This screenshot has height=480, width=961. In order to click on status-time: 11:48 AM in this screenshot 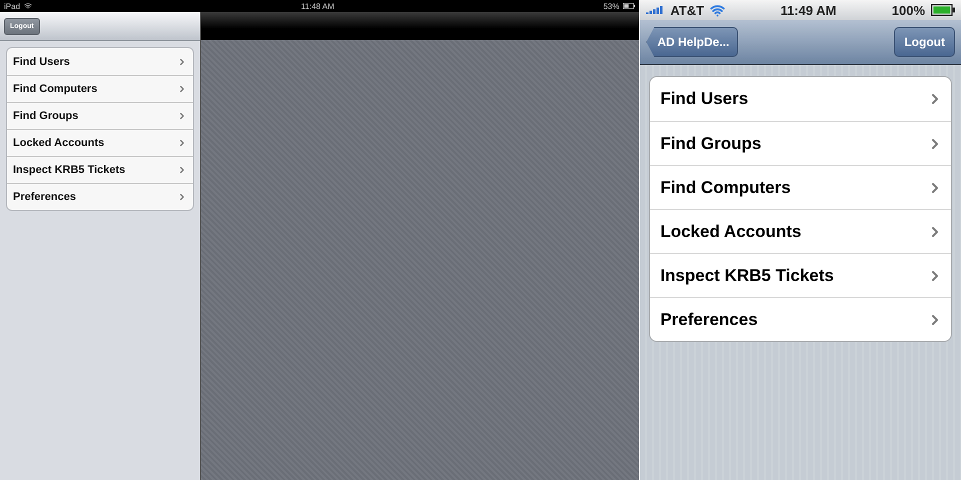, I will do `click(317, 6)`.